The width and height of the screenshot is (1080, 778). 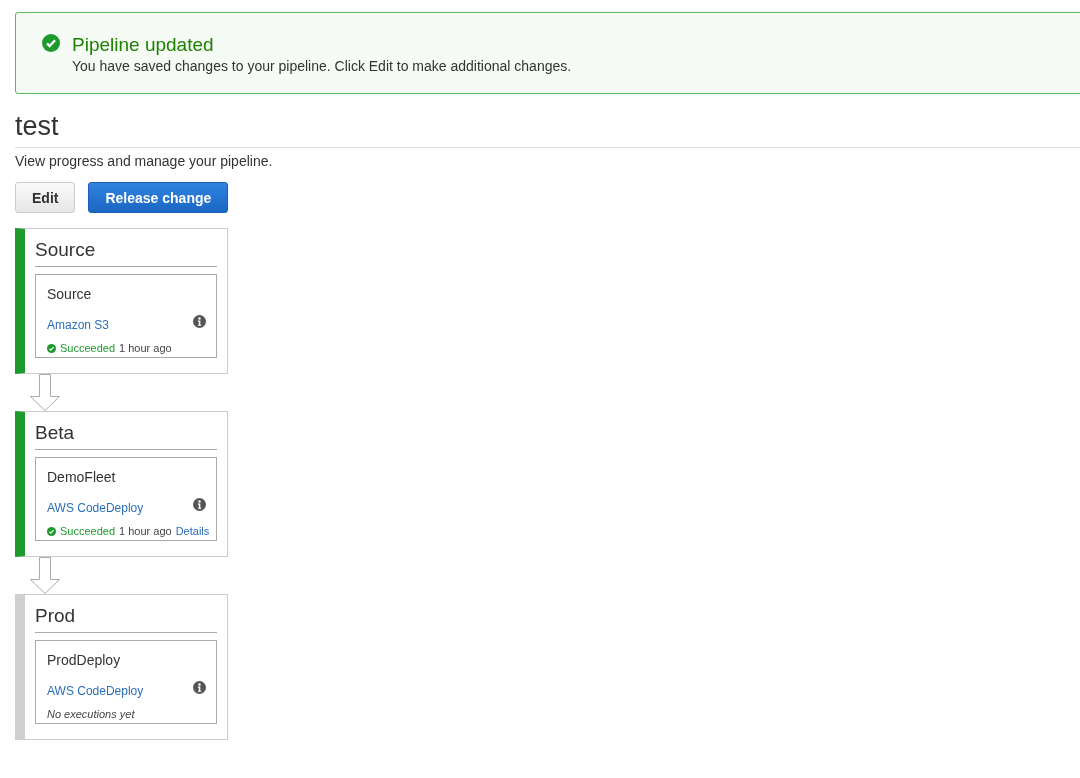 I want to click on action-name: DemoFleet, so click(x=82, y=478).